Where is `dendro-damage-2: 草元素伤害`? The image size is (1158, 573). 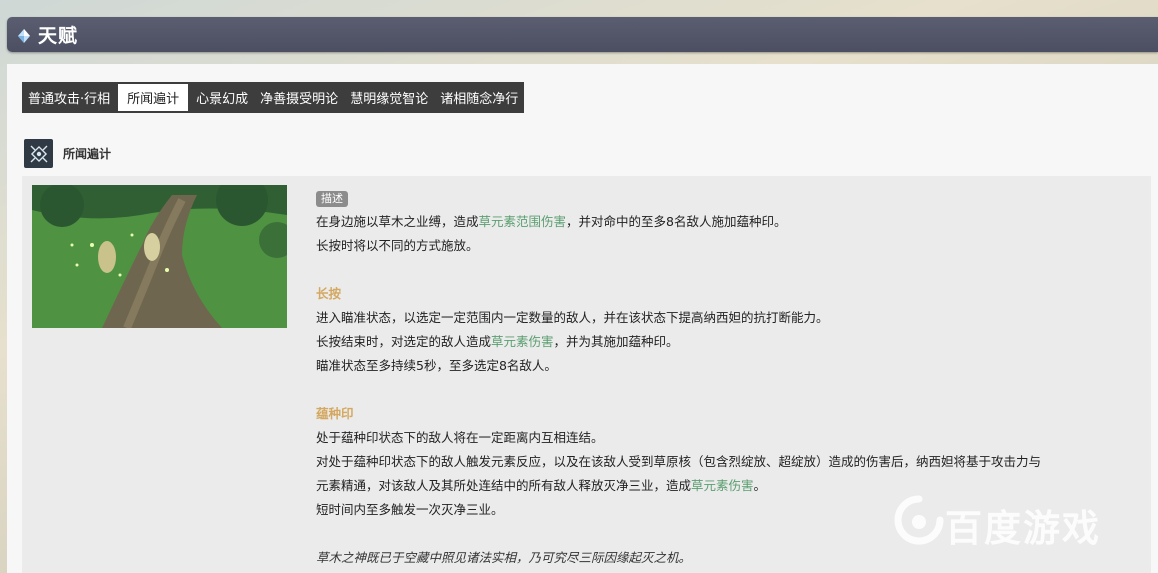 dendro-damage-2: 草元素伤害 is located at coordinates (722, 485).